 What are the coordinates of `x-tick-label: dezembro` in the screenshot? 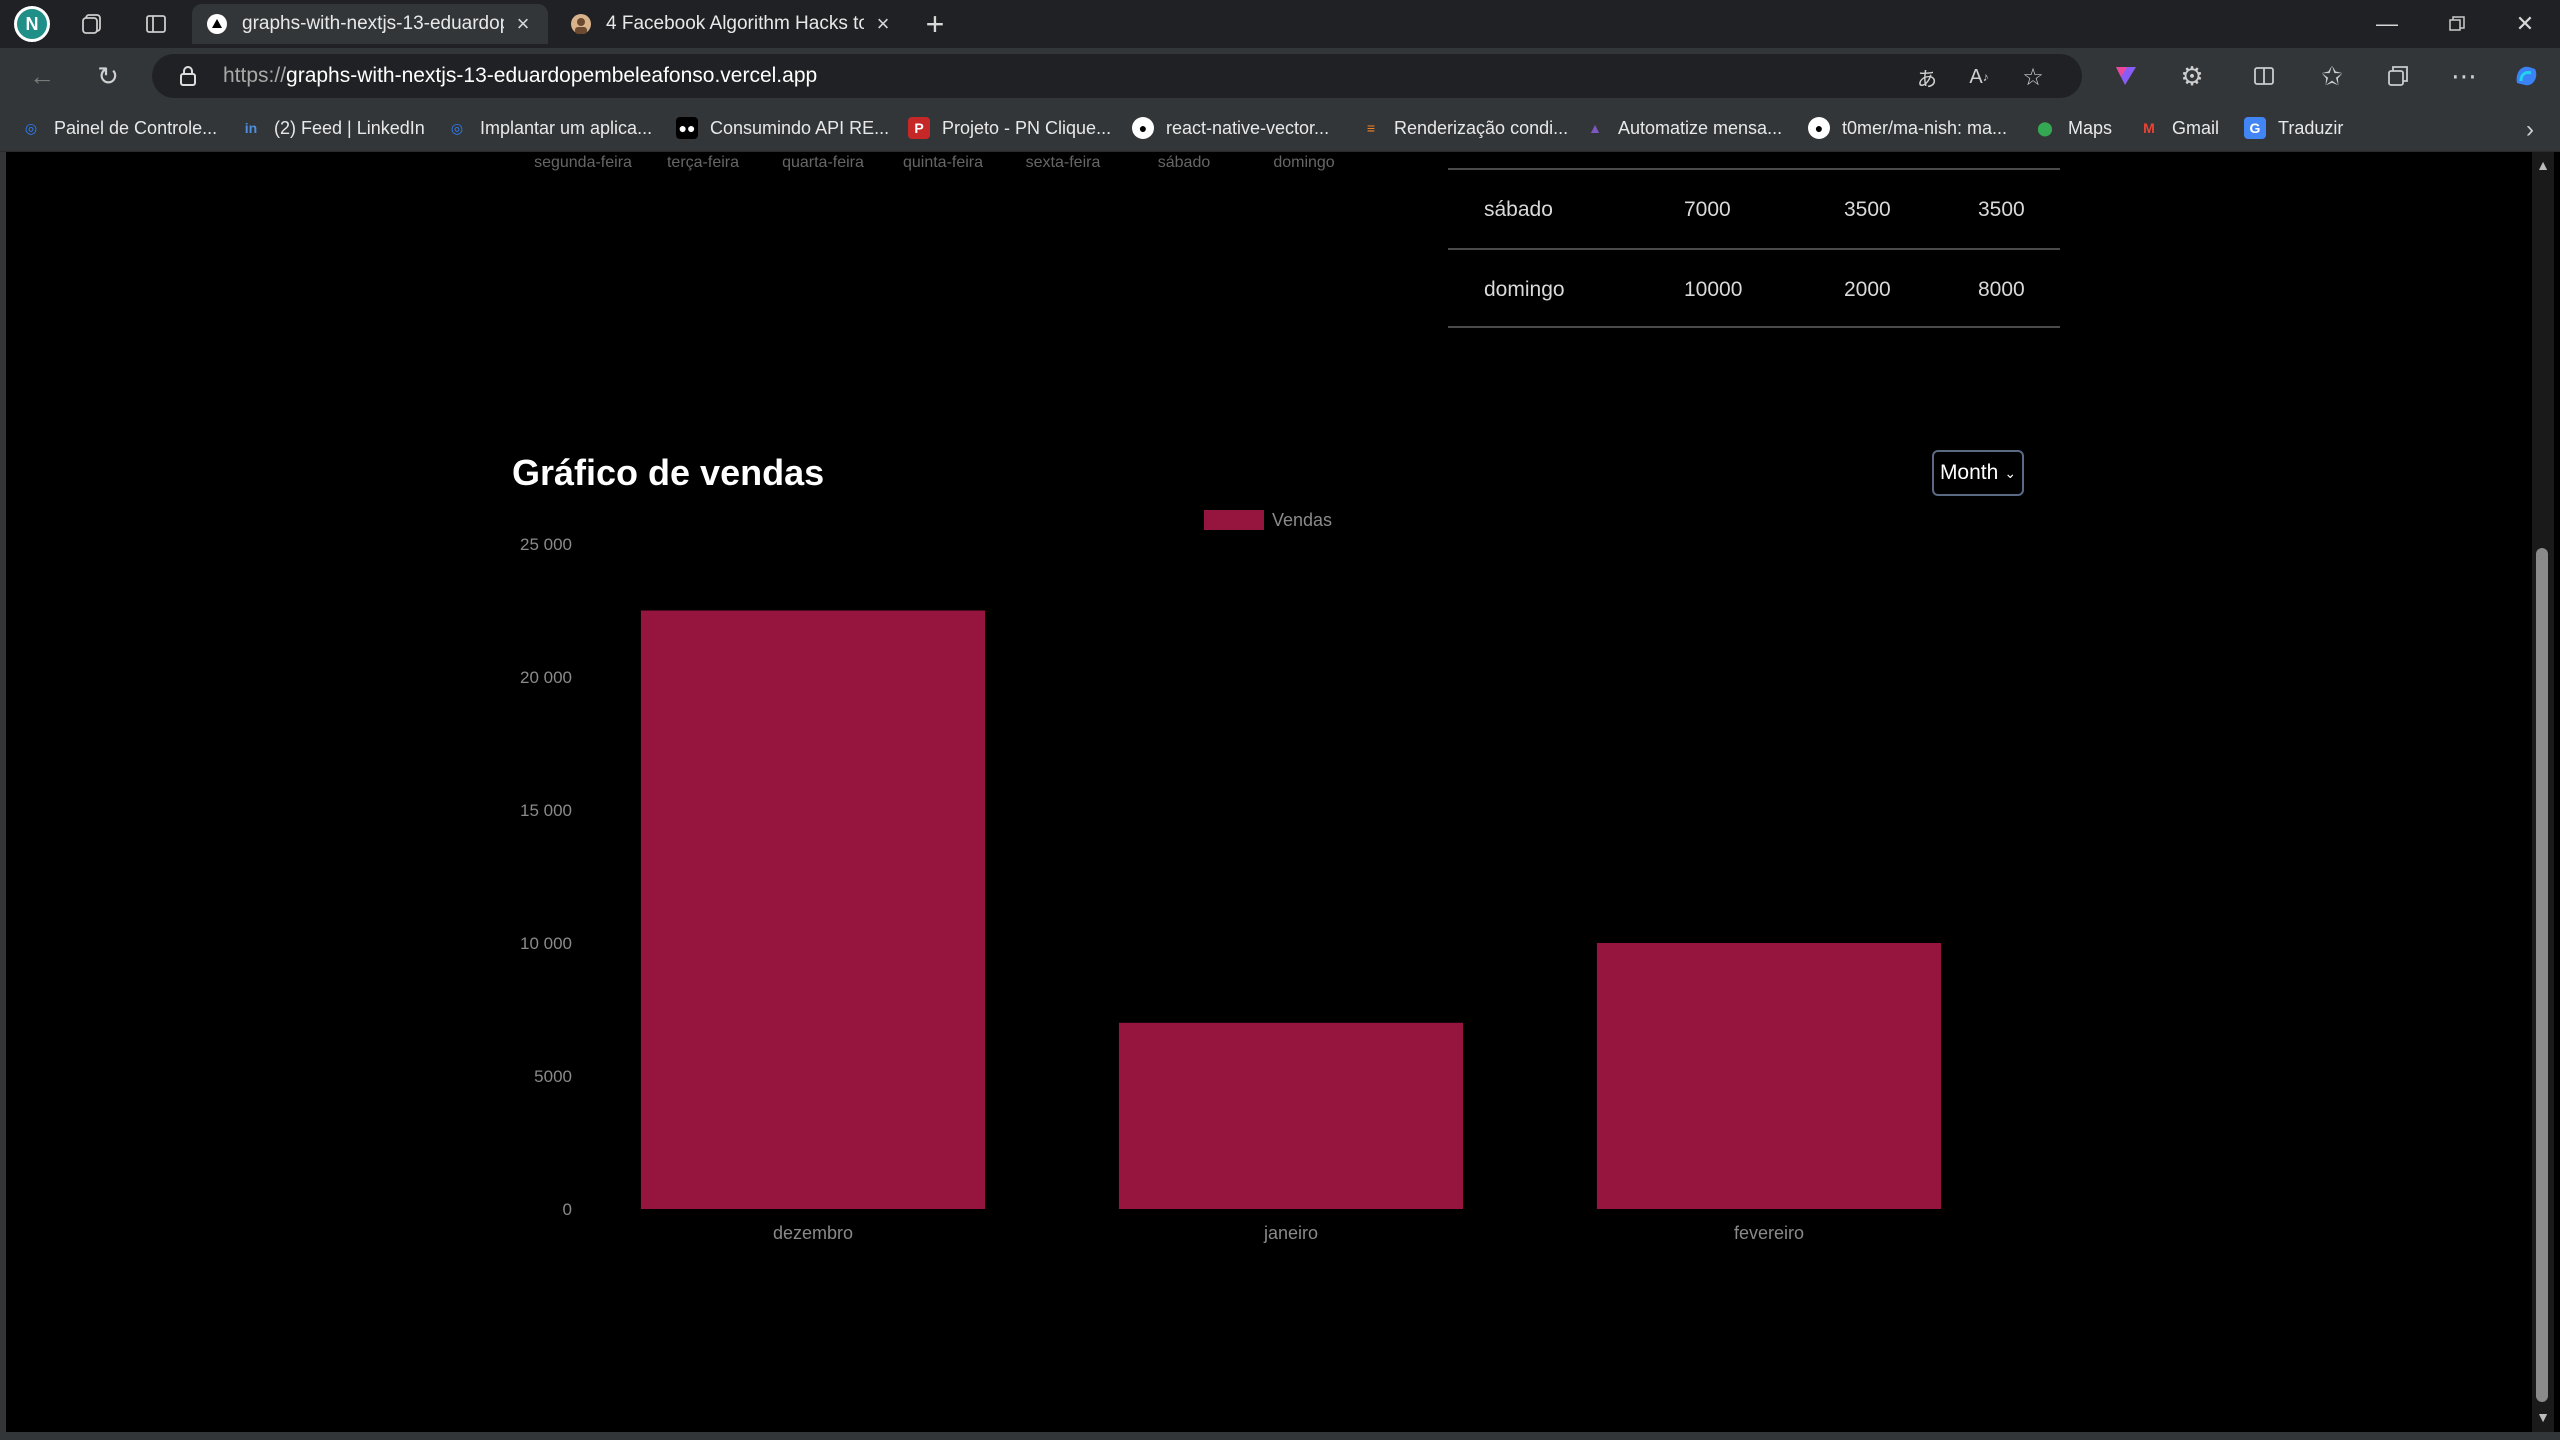 It's located at (813, 1233).